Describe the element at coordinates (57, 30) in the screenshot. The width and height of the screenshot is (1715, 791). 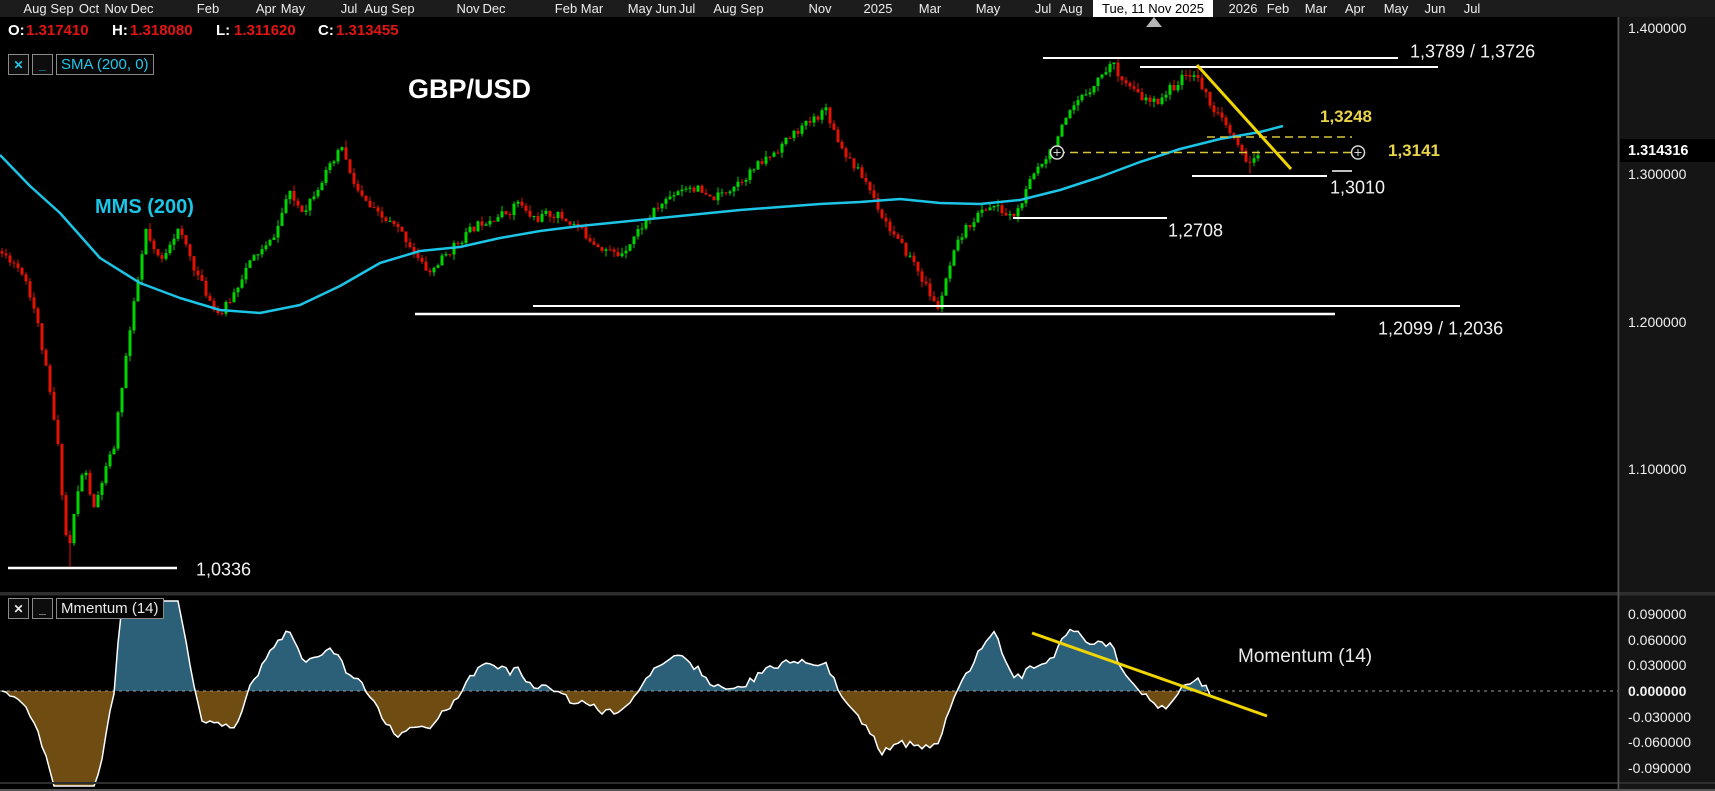
I see `ohlc-value-0: 1.317410` at that location.